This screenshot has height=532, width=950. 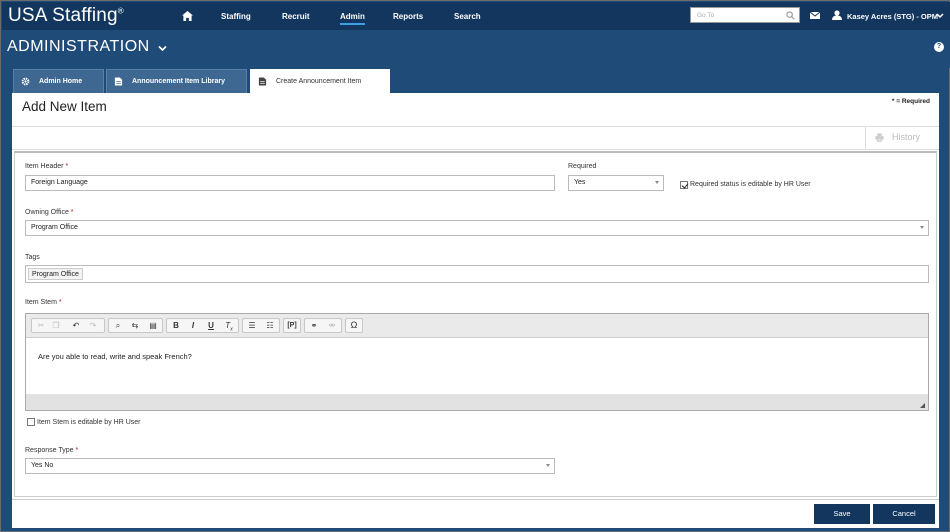 What do you see at coordinates (290, 183) in the screenshot?
I see `item-header-input: Foreign Language` at bounding box center [290, 183].